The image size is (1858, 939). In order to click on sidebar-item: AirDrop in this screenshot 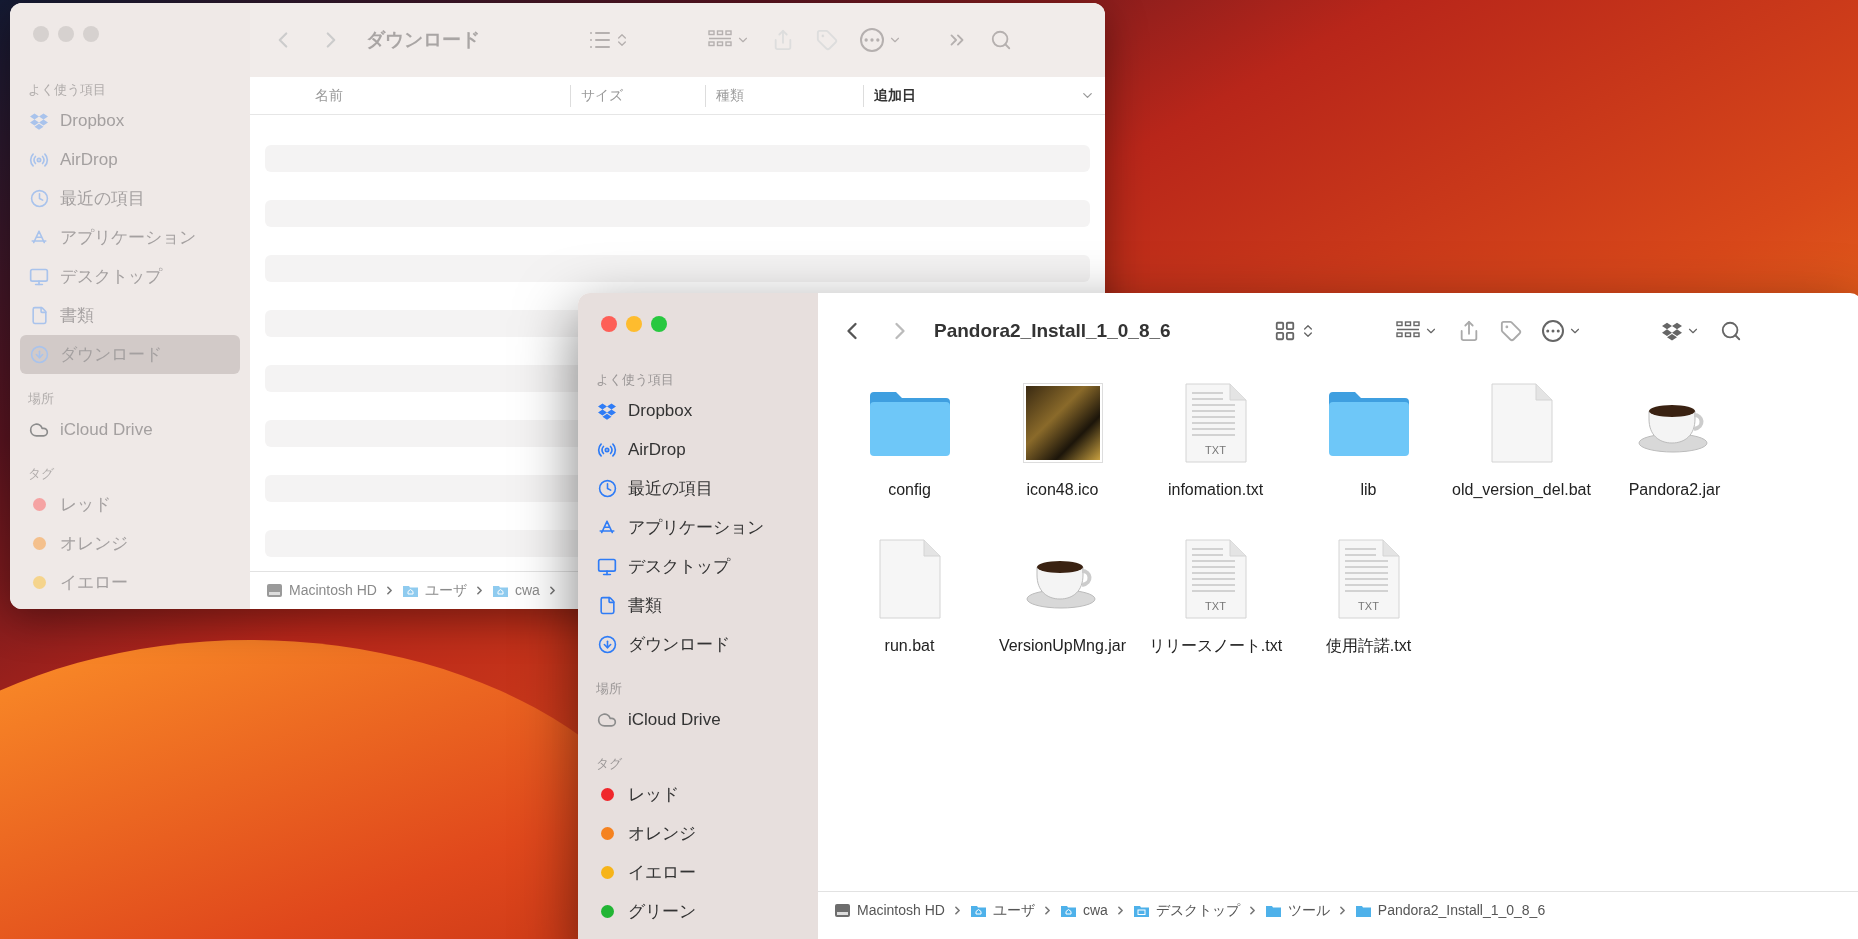, I will do `click(698, 449)`.